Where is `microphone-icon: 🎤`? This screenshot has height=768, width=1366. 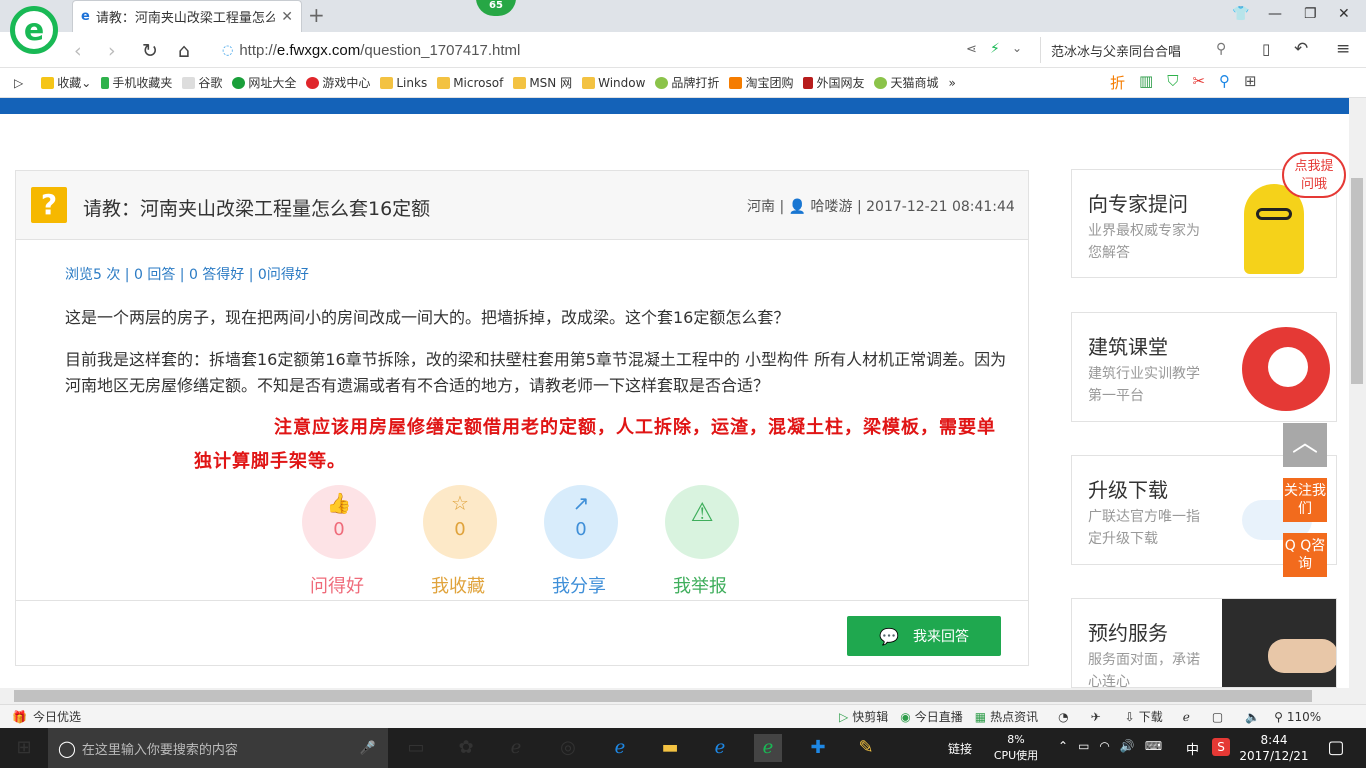
microphone-icon: 🎤 is located at coordinates (368, 748).